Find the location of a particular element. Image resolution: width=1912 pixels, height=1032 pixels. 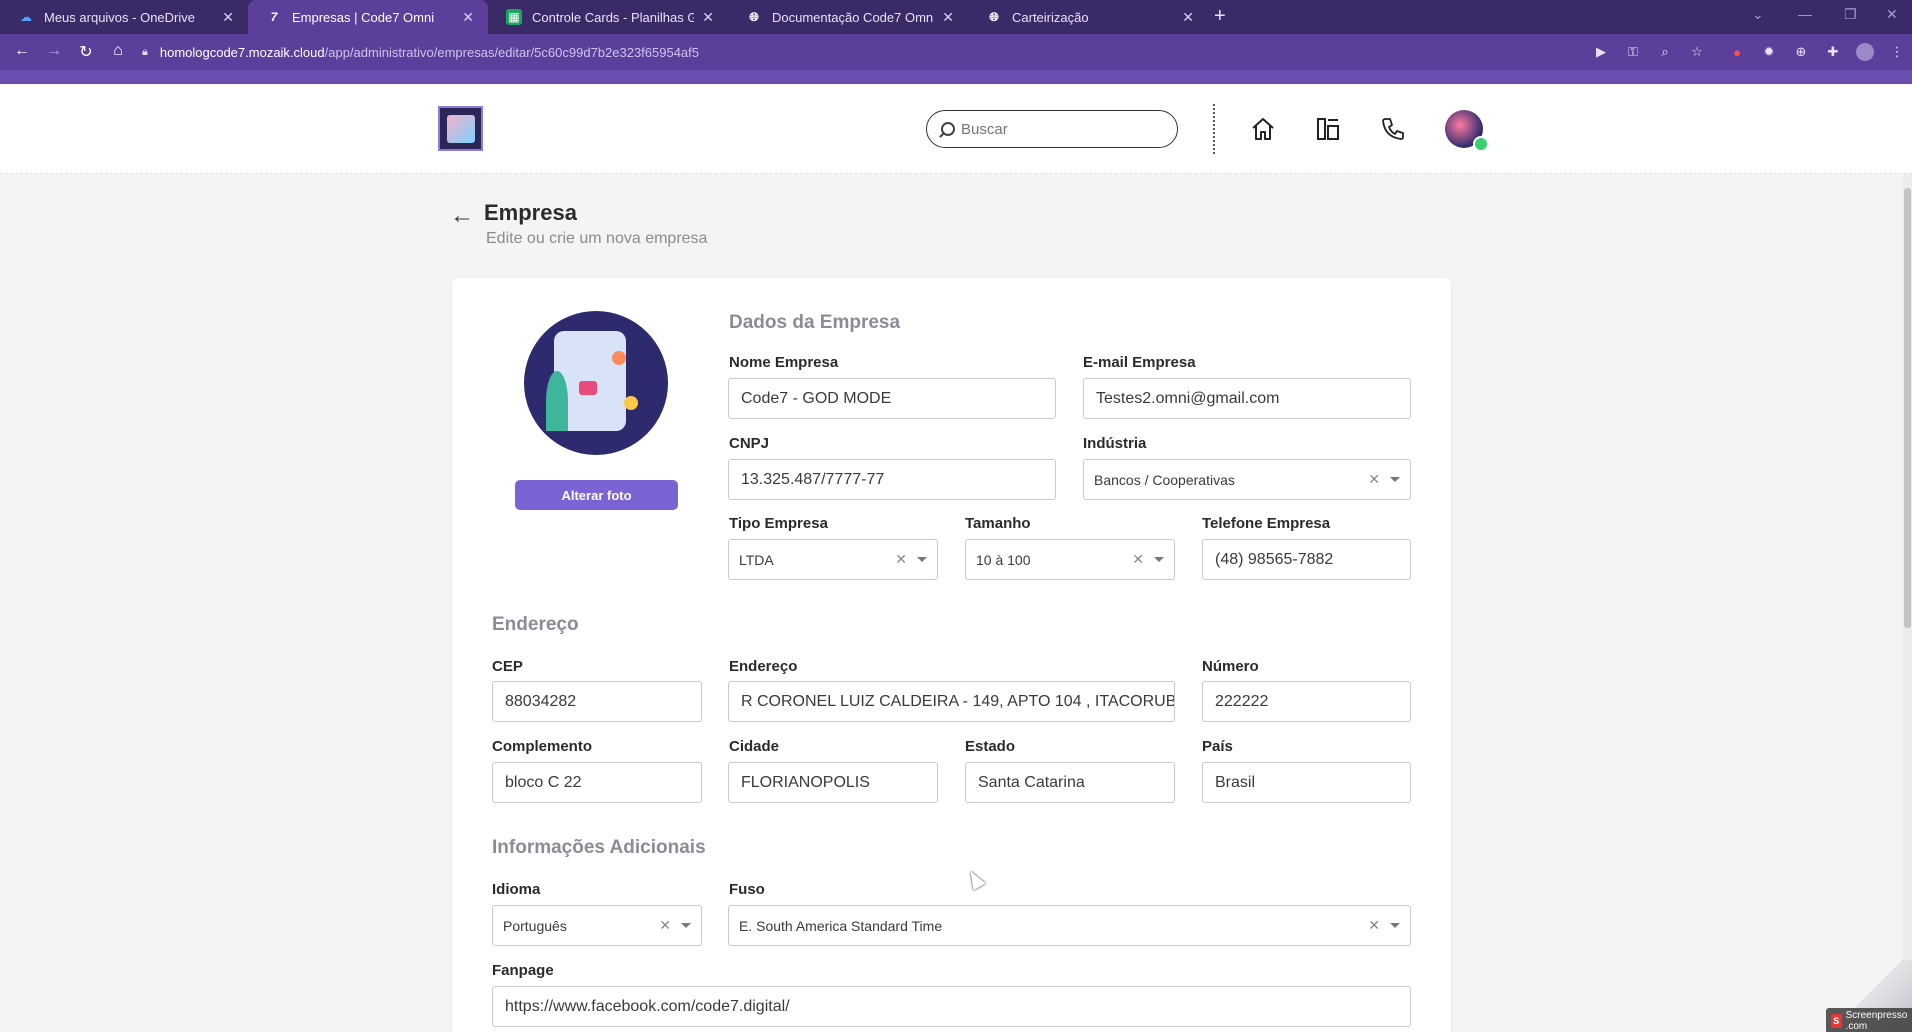

tab-label: Carteirização is located at coordinates (1050, 17).